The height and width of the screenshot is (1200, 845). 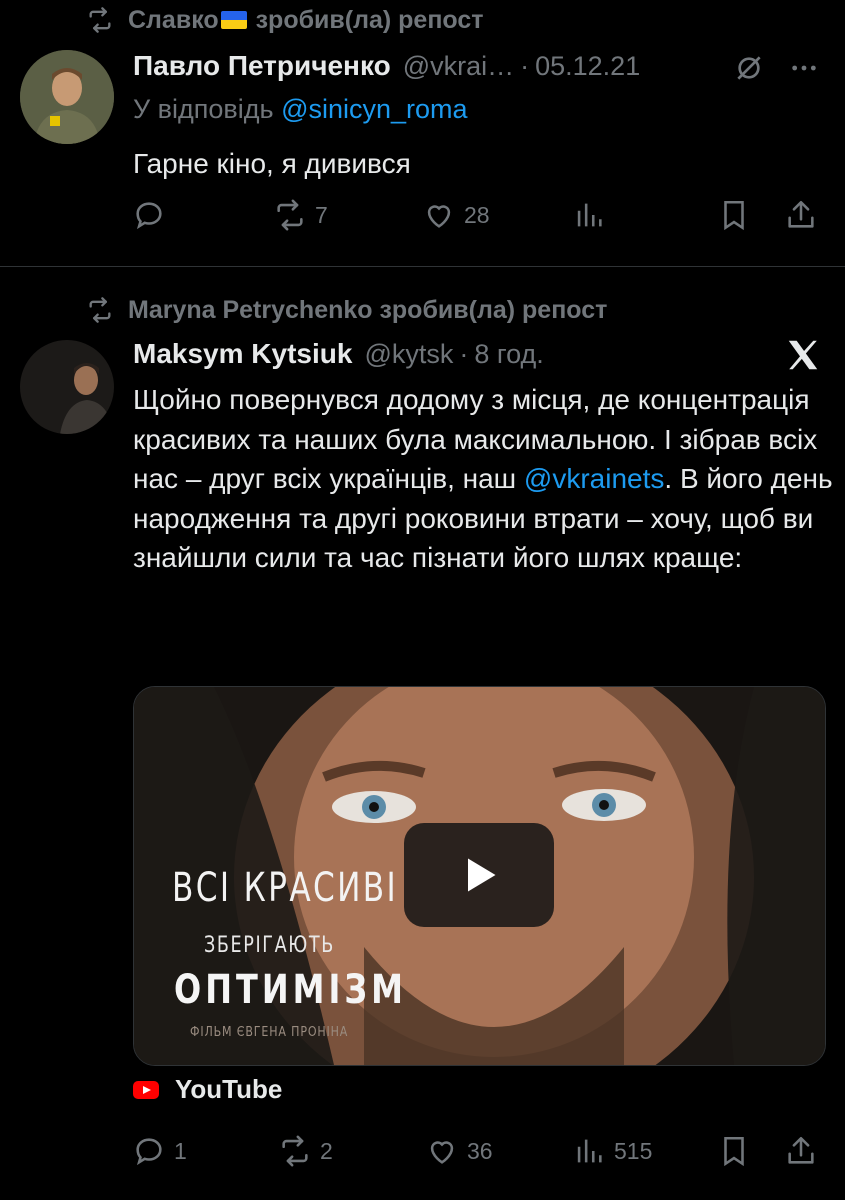 I want to click on post-header: Павло Петриченко @vkrai… · 05.12.21, so click(x=386, y=66).